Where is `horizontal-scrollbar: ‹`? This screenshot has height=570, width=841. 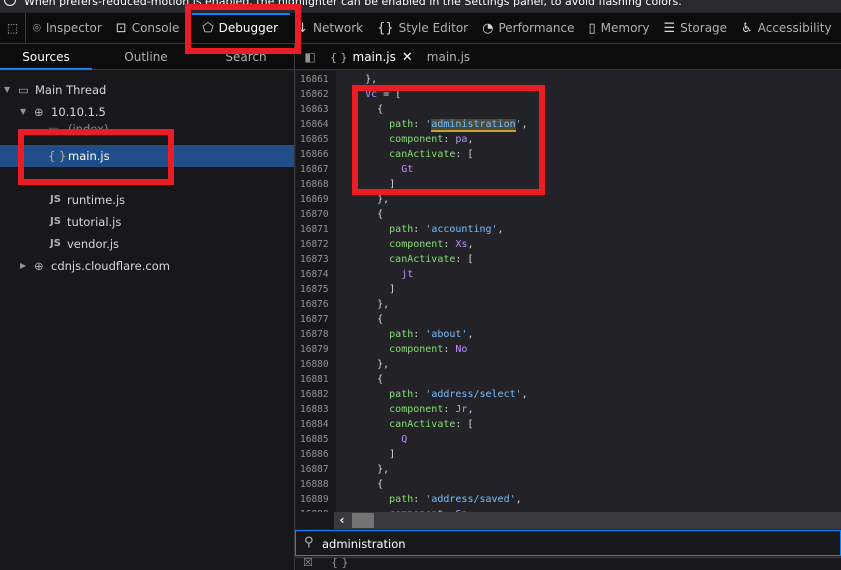 horizontal-scrollbar: ‹ is located at coordinates (587, 520).